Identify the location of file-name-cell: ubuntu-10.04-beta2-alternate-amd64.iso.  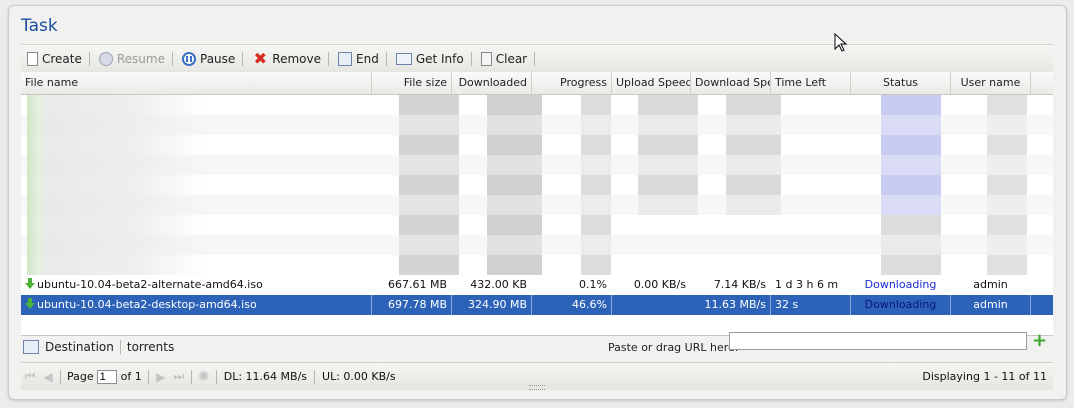
(196, 285).